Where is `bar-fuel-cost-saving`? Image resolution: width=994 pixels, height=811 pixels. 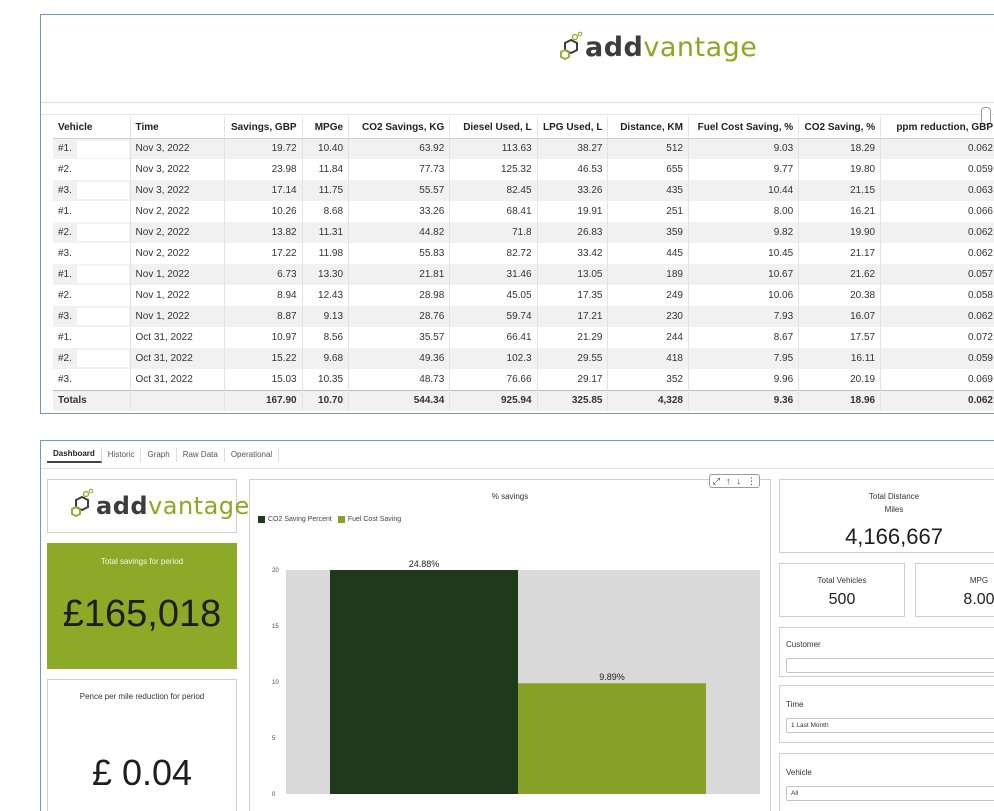 bar-fuel-cost-saving is located at coordinates (612, 738).